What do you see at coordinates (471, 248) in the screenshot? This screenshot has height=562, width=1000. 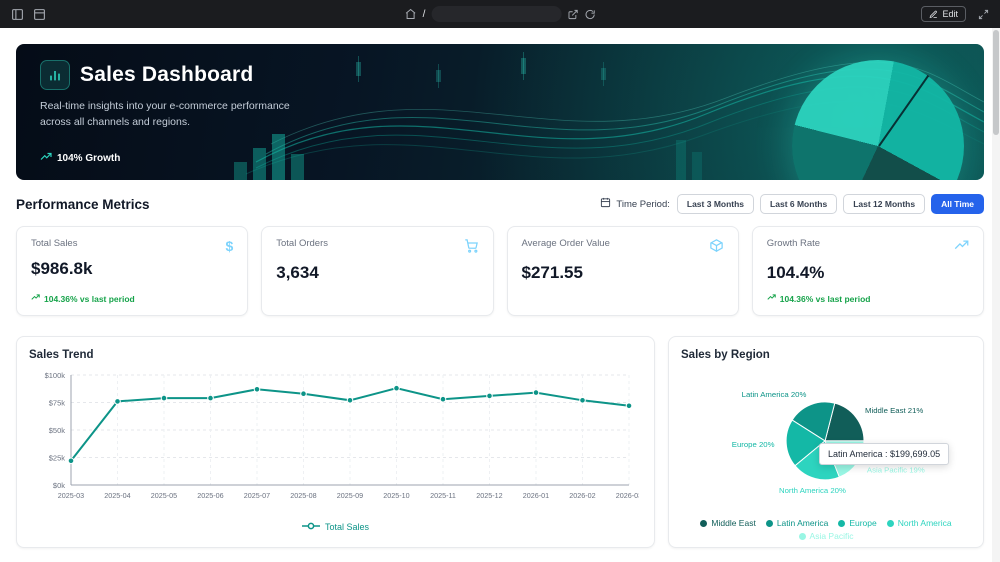 I see `cart-icon` at bounding box center [471, 248].